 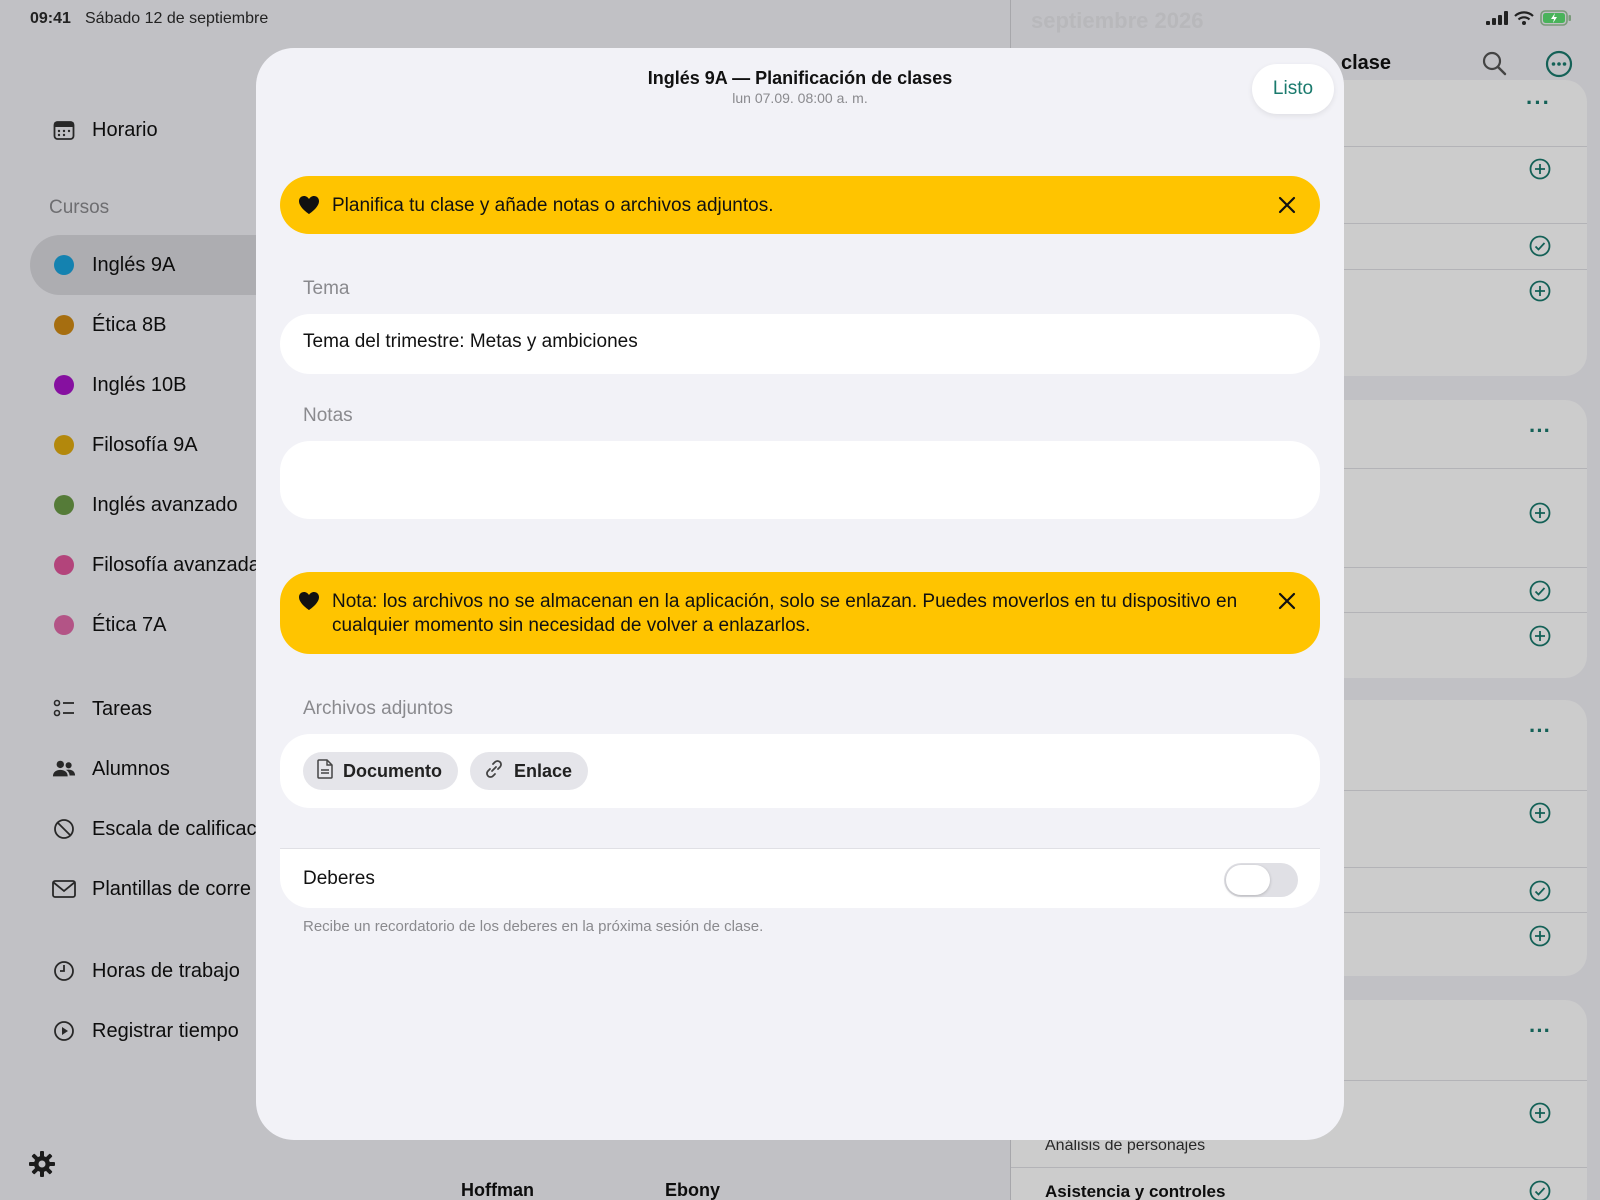 What do you see at coordinates (543, 770) in the screenshot?
I see `link-label: Enlace` at bounding box center [543, 770].